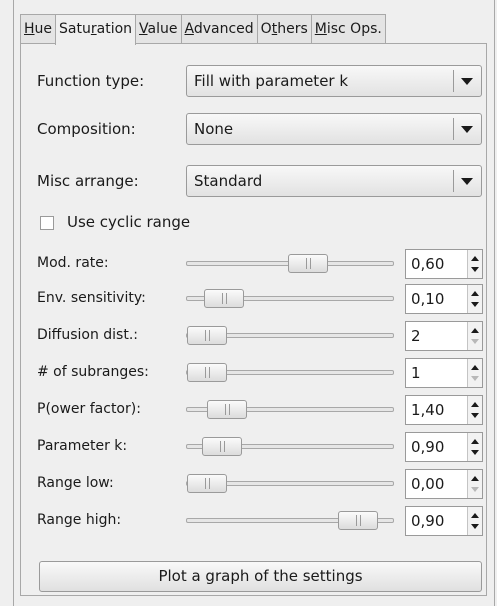 Image resolution: width=497 pixels, height=606 pixels. Describe the element at coordinates (348, 28) in the screenshot. I see `tab-misc-ops: Misc Ops.` at that location.